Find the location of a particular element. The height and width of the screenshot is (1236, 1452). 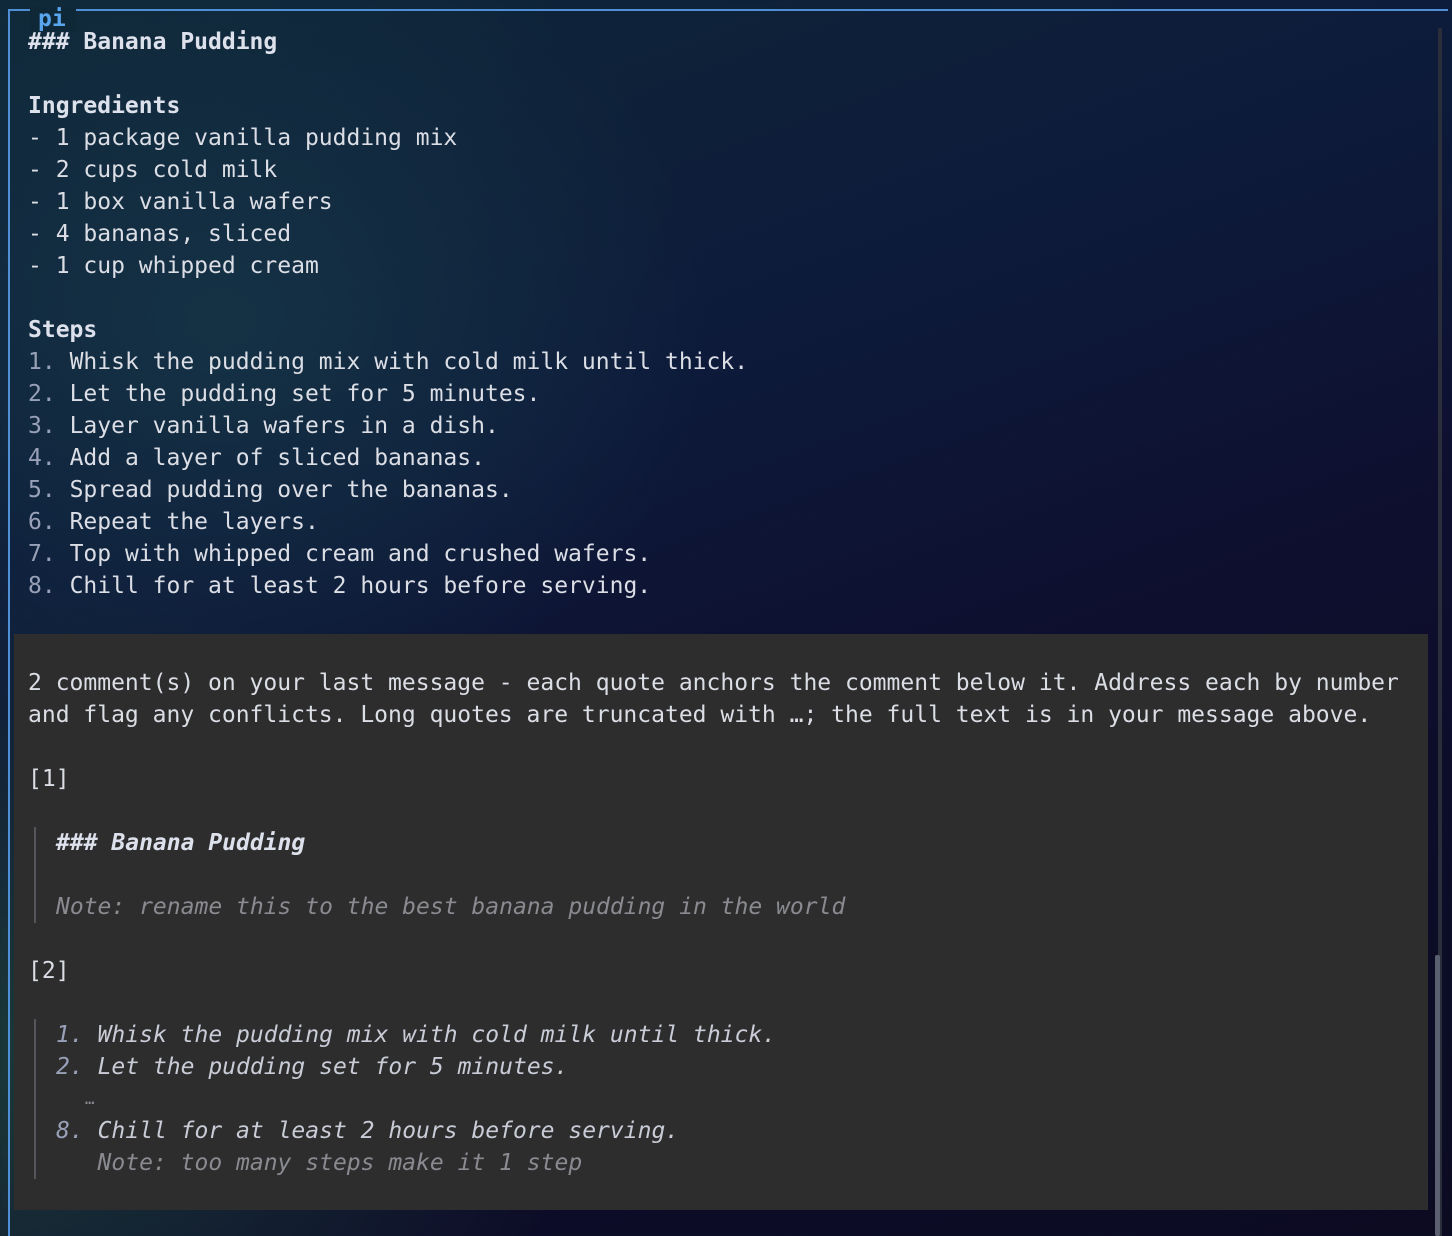

ingredients-title: Ingredients is located at coordinates (104, 106).